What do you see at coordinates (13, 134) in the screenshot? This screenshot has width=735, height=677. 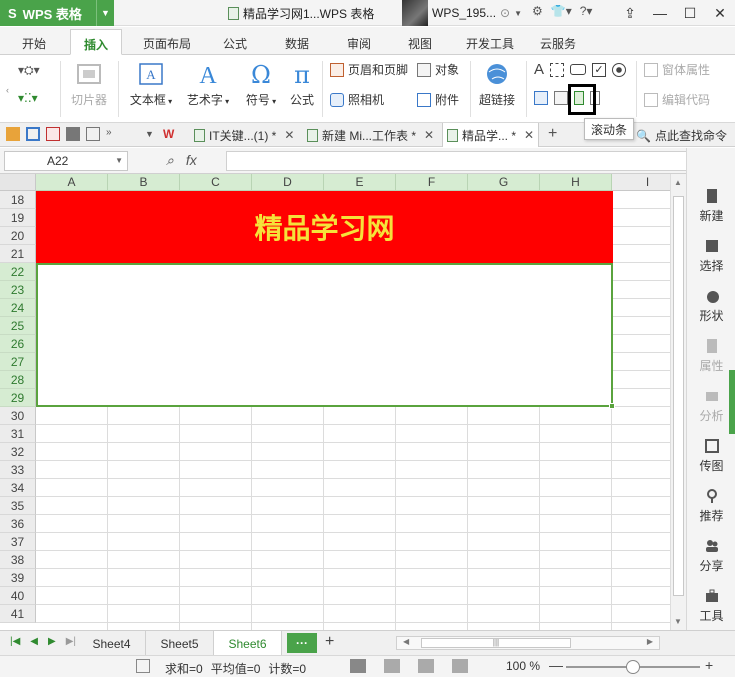 I see `open-folder-icon` at bounding box center [13, 134].